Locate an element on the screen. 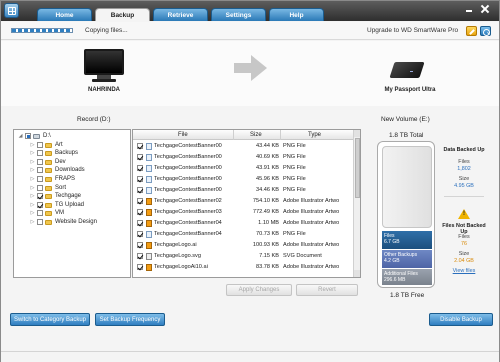 The image size is (500, 362). view-files-link: View files is located at coordinates (464, 271).